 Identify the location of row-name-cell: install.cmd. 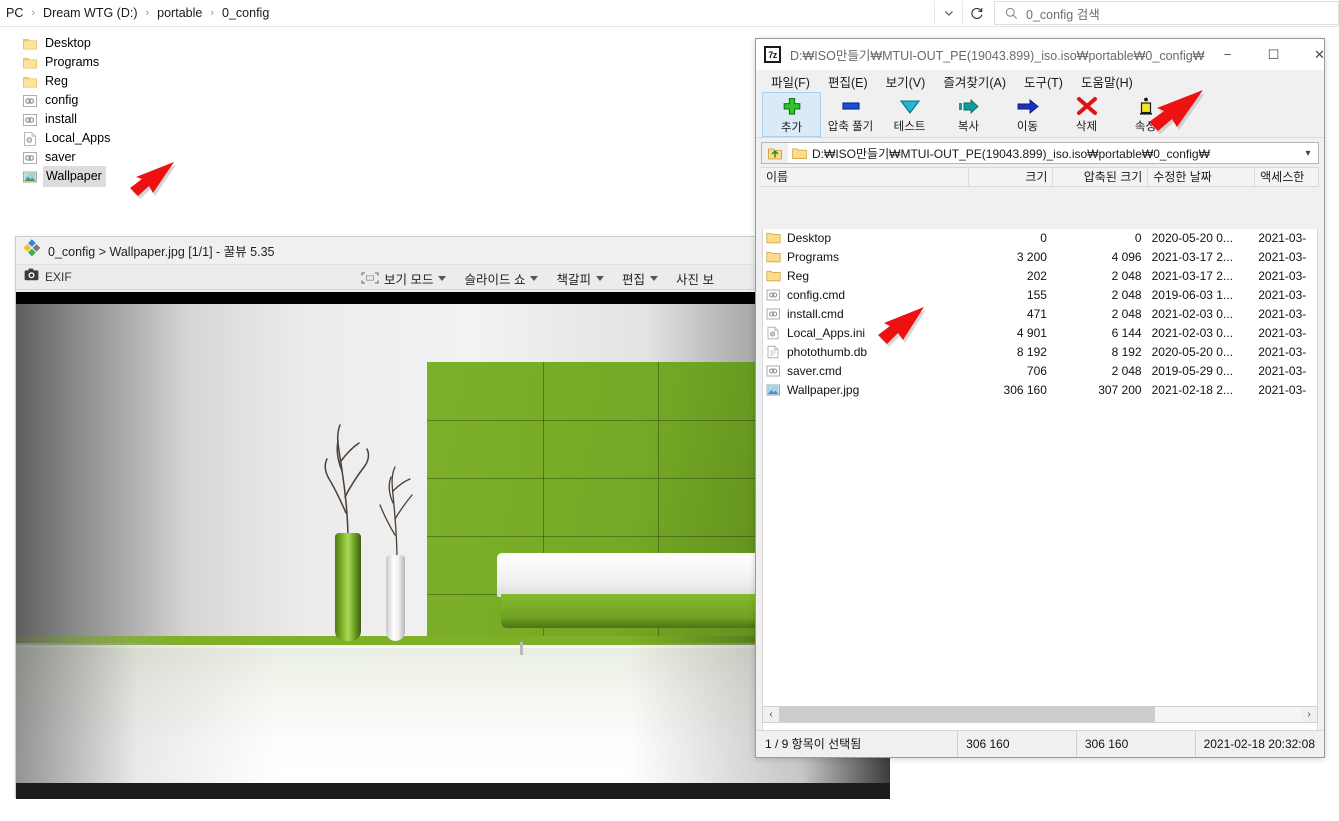
(865, 314).